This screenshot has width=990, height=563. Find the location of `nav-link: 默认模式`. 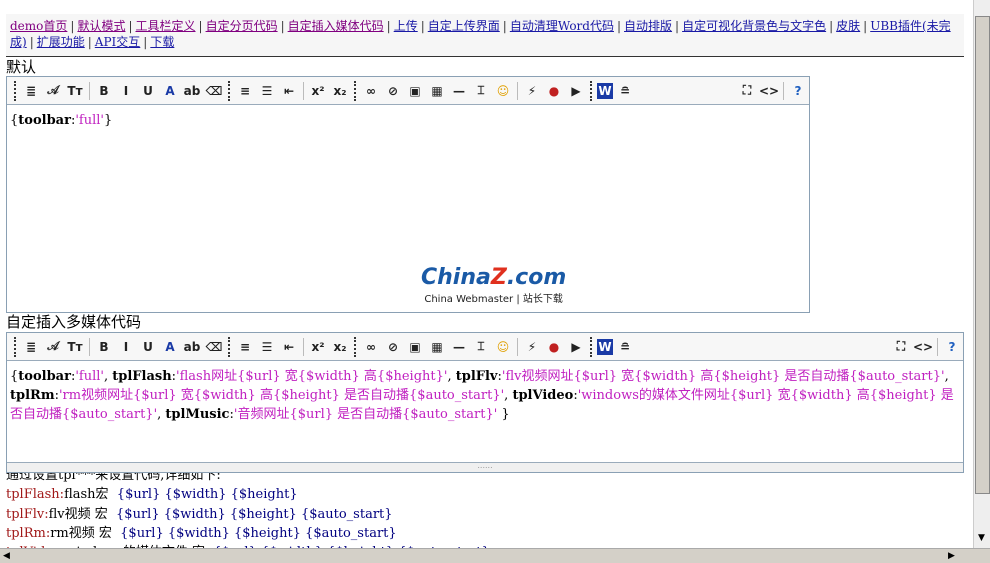

nav-link: 默认模式 is located at coordinates (101, 26).